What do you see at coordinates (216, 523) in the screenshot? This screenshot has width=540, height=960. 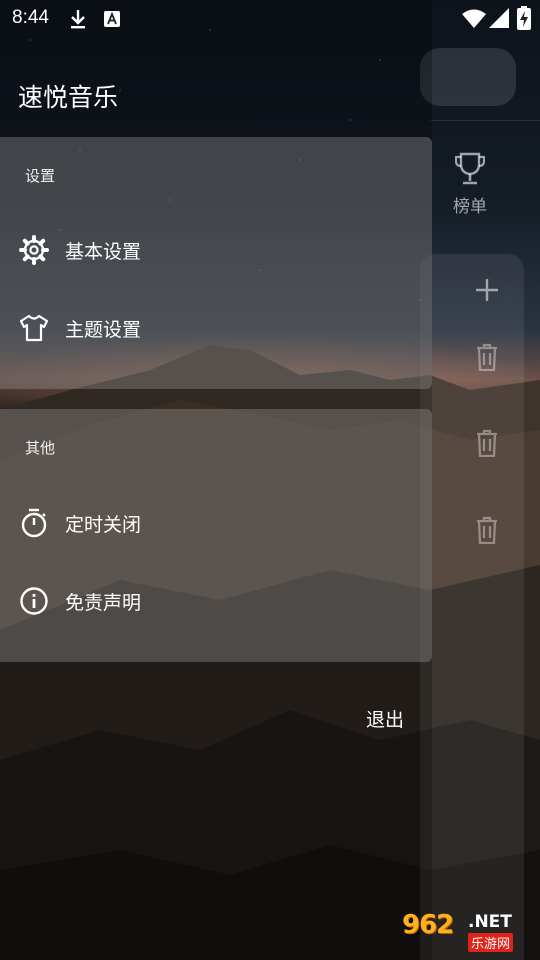 I see `menu-item-sleep-timer: 定时关闭` at bounding box center [216, 523].